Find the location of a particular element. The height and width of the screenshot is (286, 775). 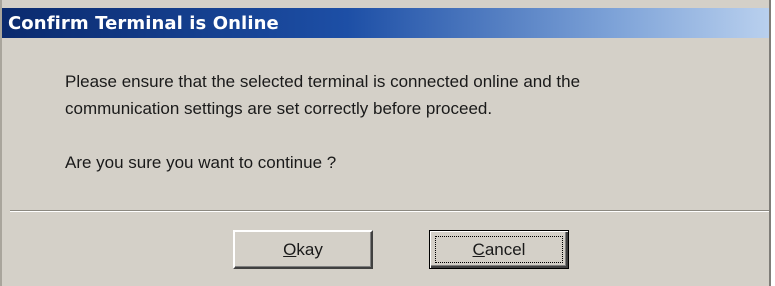

okay-button: Okay is located at coordinates (303, 249).